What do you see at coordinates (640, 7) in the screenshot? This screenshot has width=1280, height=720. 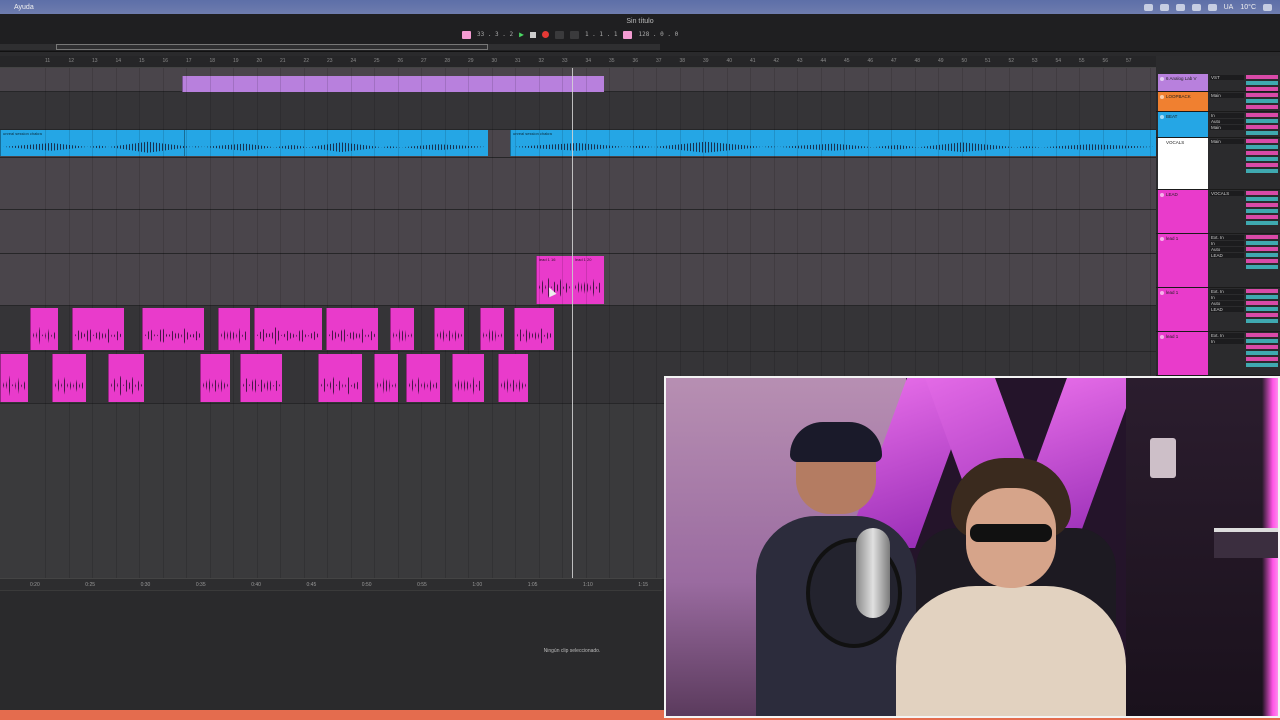 I see `menu-bar: Ayuda UA 10°C` at bounding box center [640, 7].